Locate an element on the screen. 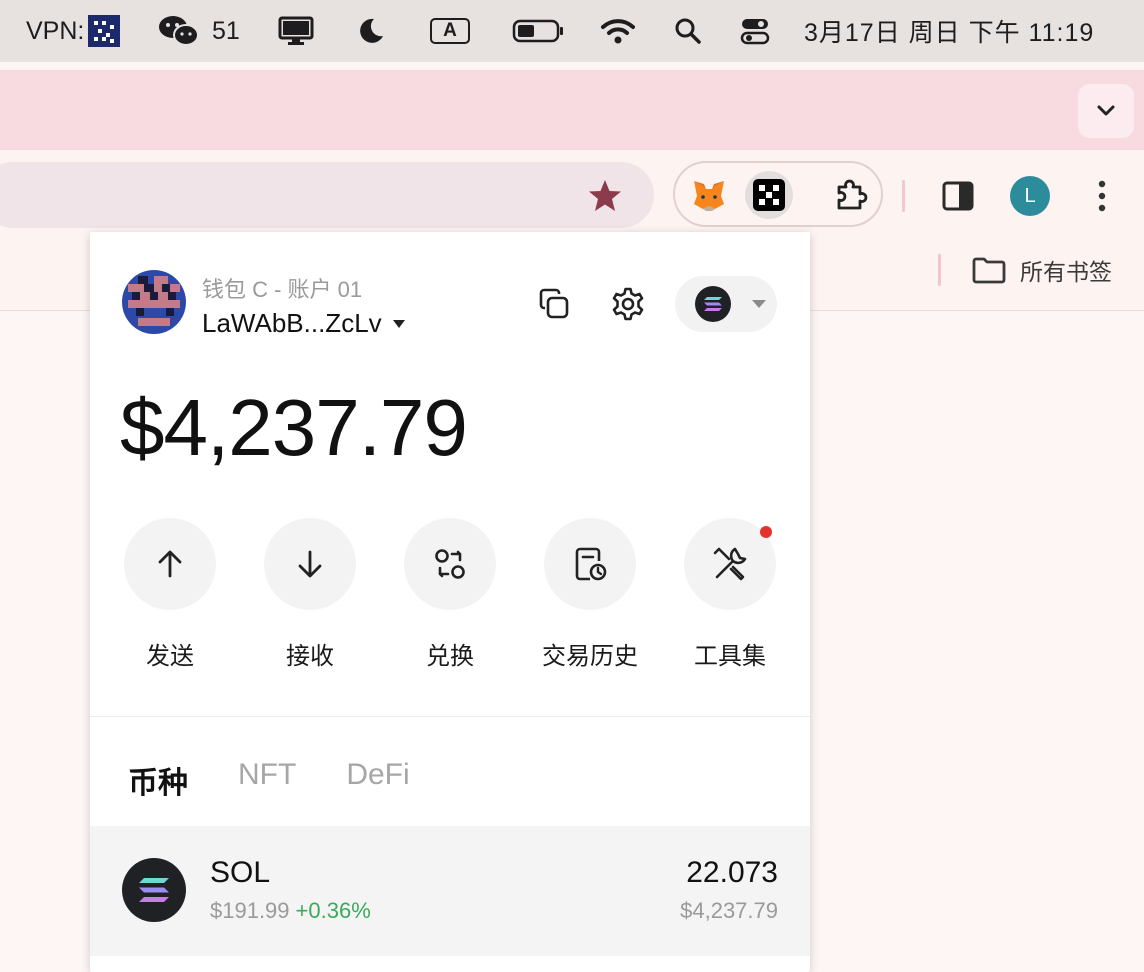  tab-tokens: 币种 is located at coordinates (158, 780).